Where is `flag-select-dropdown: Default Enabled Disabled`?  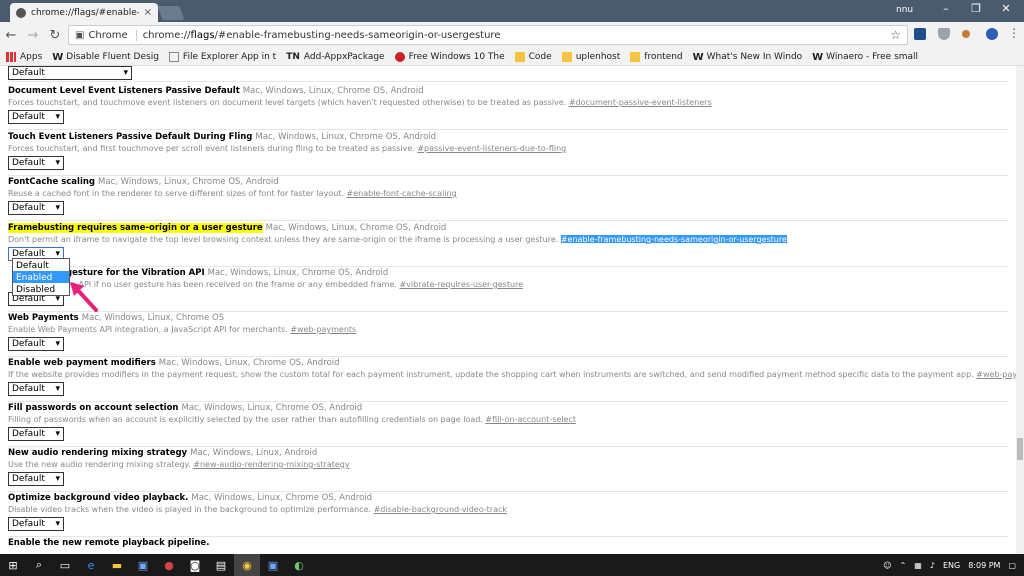 flag-select-dropdown: Default Enabled Disabled is located at coordinates (41, 277).